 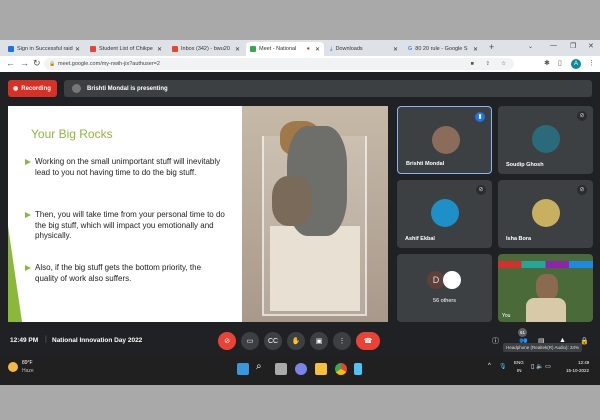 What do you see at coordinates (444, 301) in the screenshot?
I see `others-count: 56 others` at bounding box center [444, 301].